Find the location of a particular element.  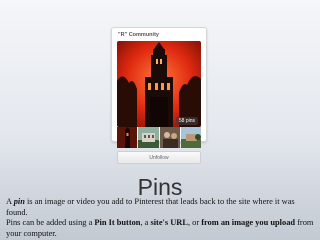

pin-count-badge: 58 pins is located at coordinates (186, 121).